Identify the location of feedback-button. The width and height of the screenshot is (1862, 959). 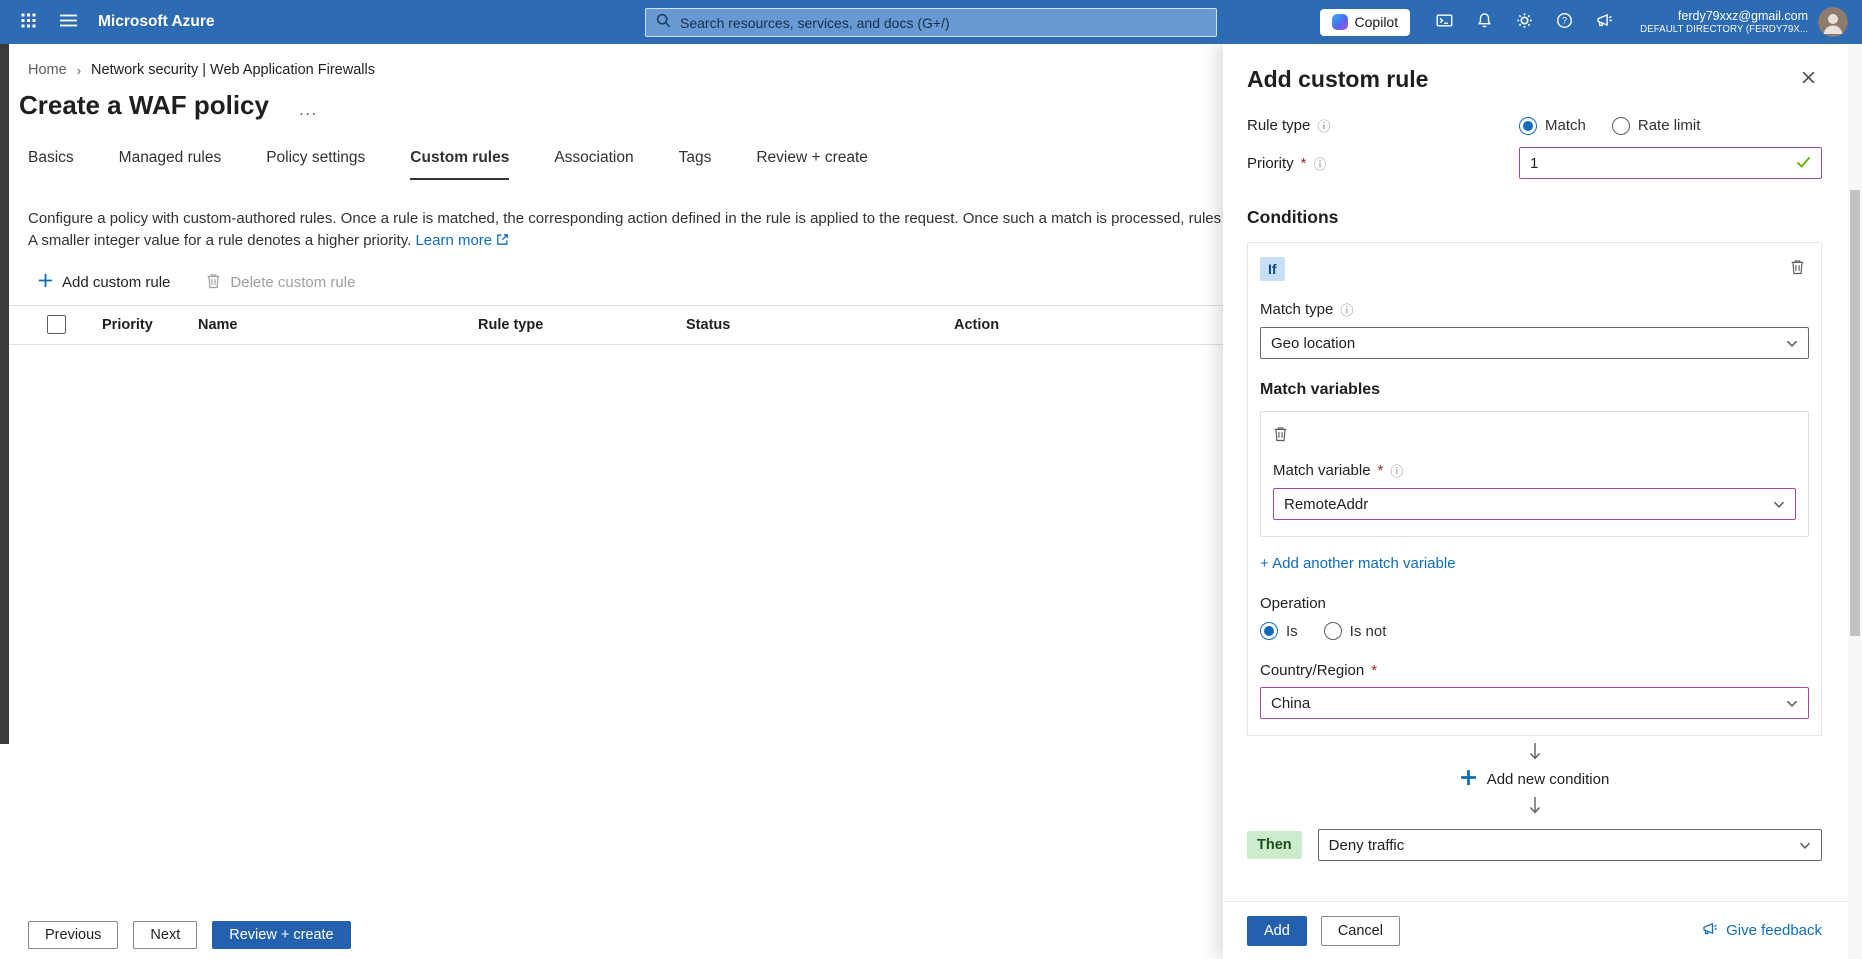
(1604, 22).